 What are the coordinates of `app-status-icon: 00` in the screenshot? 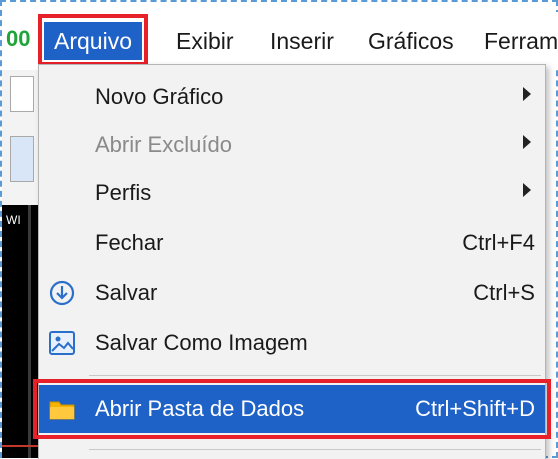 It's located at (18, 38).